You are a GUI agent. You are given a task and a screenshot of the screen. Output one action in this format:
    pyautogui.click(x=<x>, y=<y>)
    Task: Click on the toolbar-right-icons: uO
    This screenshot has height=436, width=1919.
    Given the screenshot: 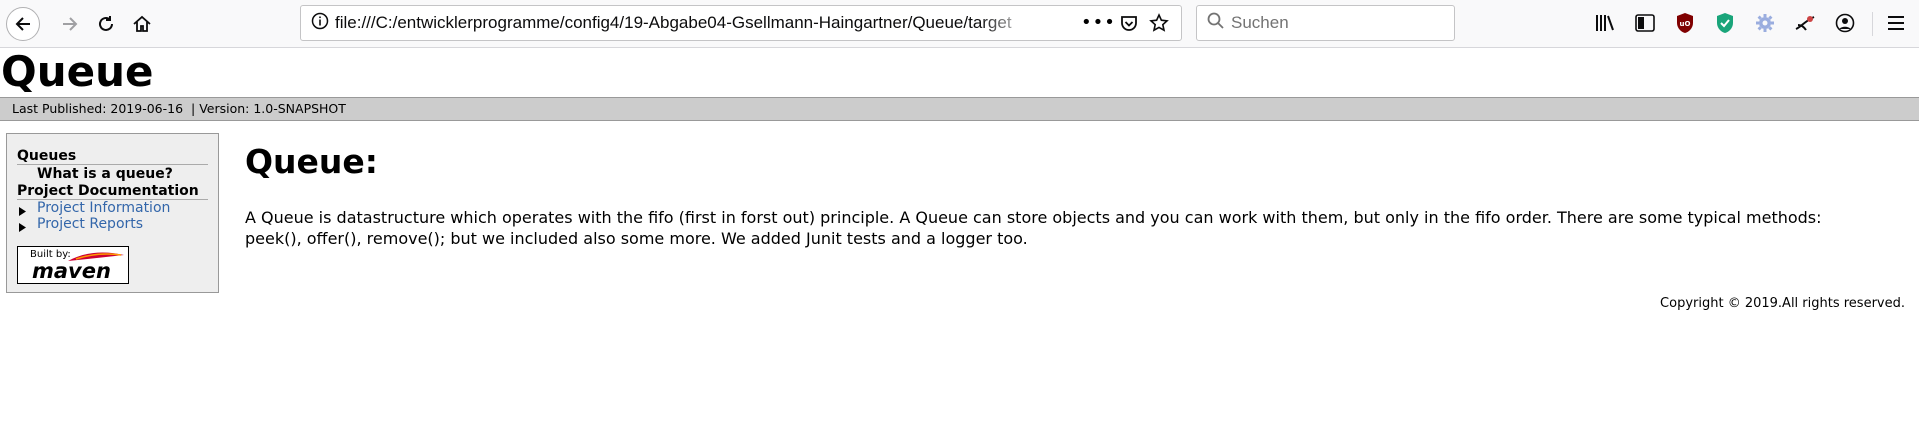 What is the action you would take?
    pyautogui.click(x=1725, y=23)
    